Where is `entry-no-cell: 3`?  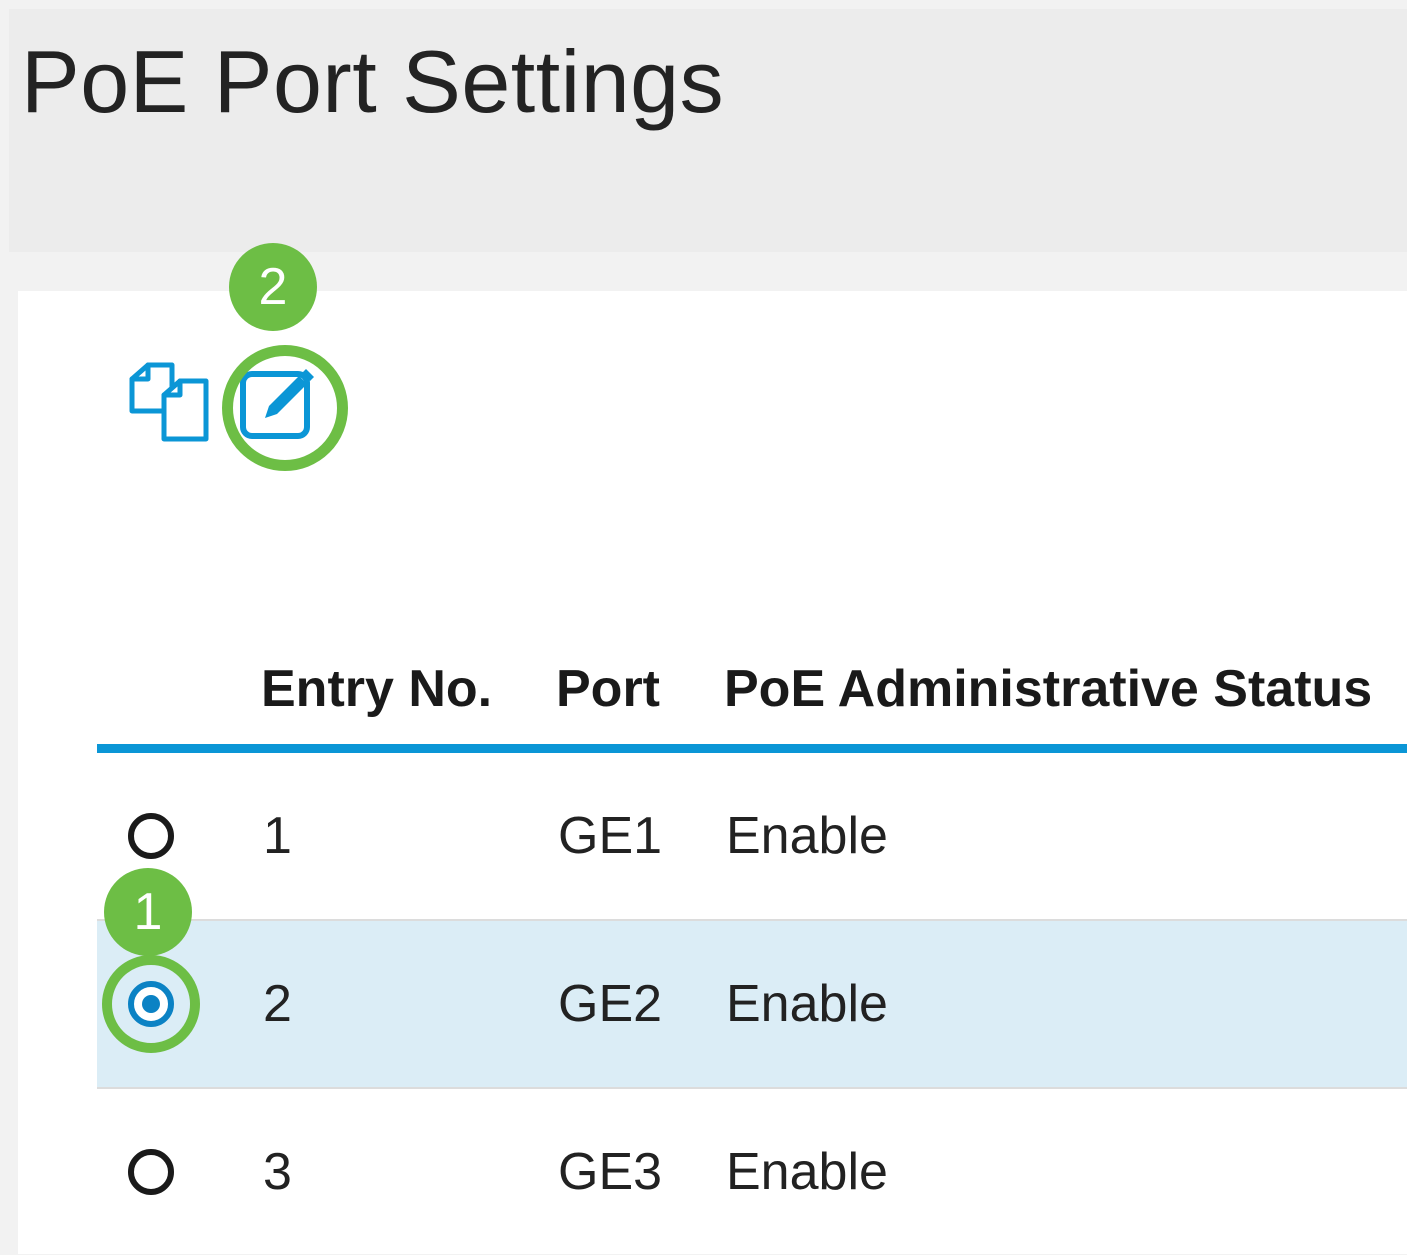
entry-no-cell: 3 is located at coordinates (277, 1172).